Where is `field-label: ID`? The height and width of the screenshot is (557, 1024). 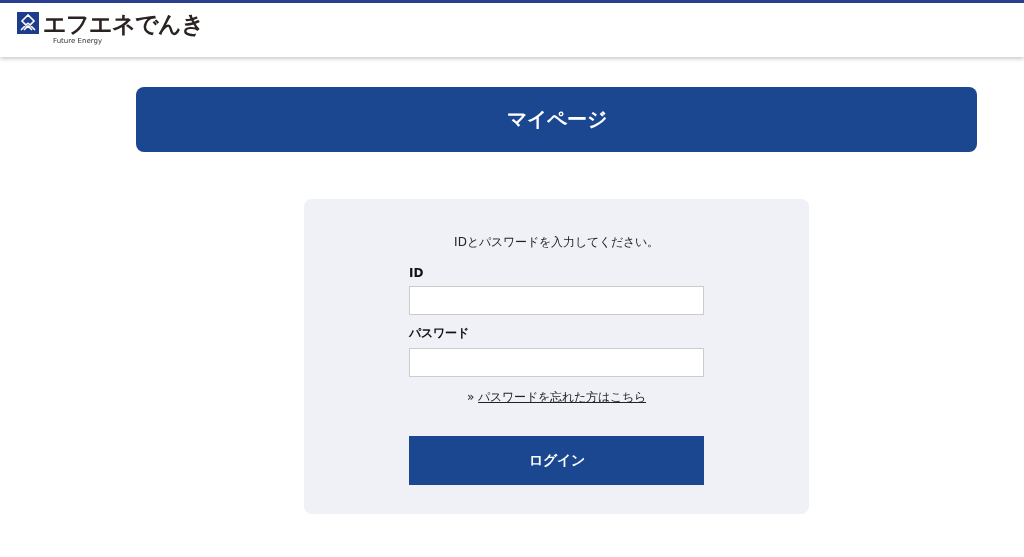
field-label: ID is located at coordinates (417, 273).